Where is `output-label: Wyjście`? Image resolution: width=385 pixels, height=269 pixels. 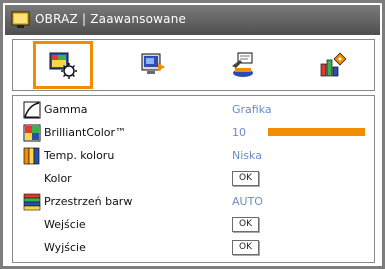
output-label: Wyjście is located at coordinates (65, 247).